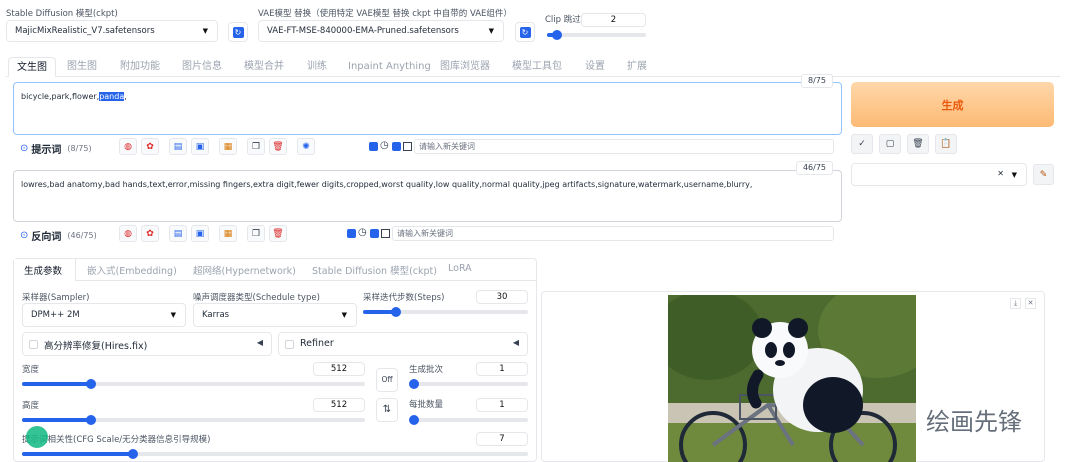 The width and height of the screenshot is (1080, 462). Describe the element at coordinates (468, 384) in the screenshot. I see `batch-count-slider` at that location.